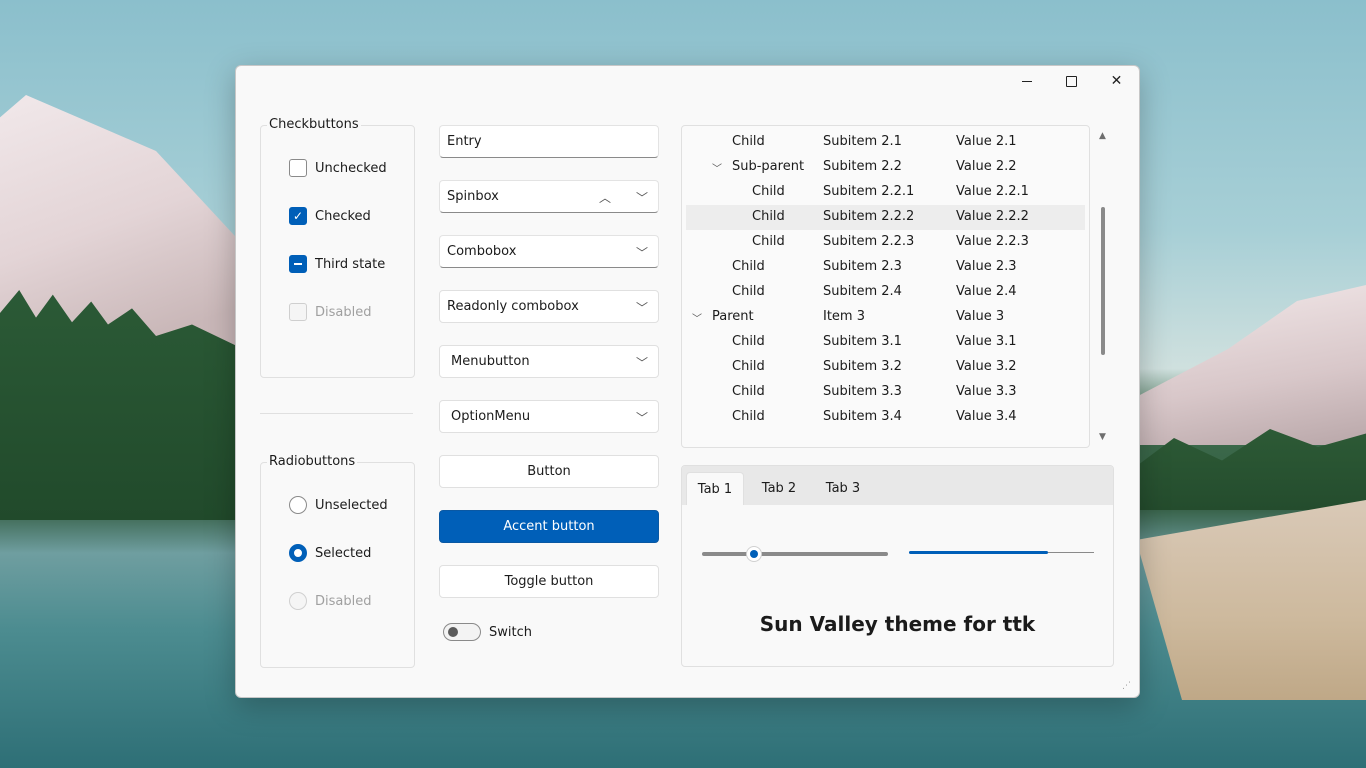 The width and height of the screenshot is (1366, 768). I want to click on spinbox: Spinbox ︿ ﹀, so click(549, 196).